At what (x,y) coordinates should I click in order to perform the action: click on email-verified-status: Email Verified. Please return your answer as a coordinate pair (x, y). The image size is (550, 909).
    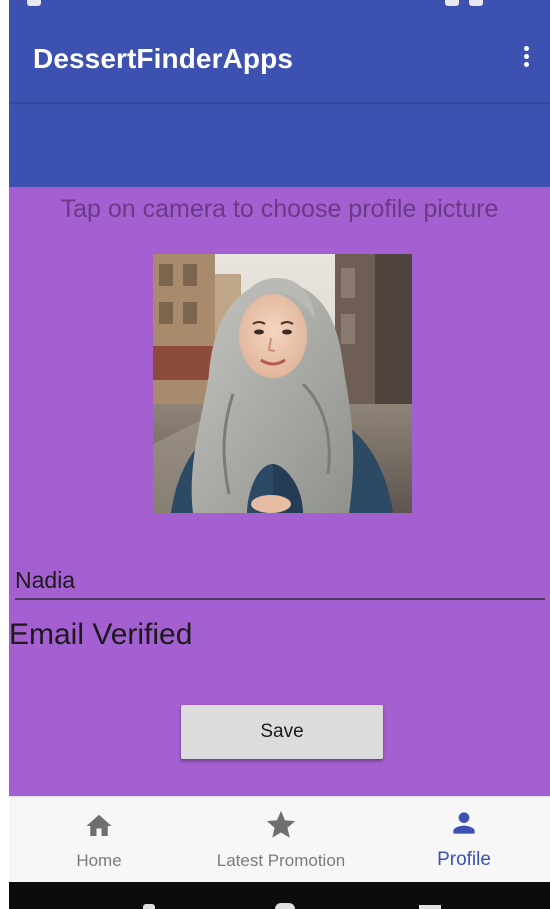
    Looking at the image, I should click on (101, 634).